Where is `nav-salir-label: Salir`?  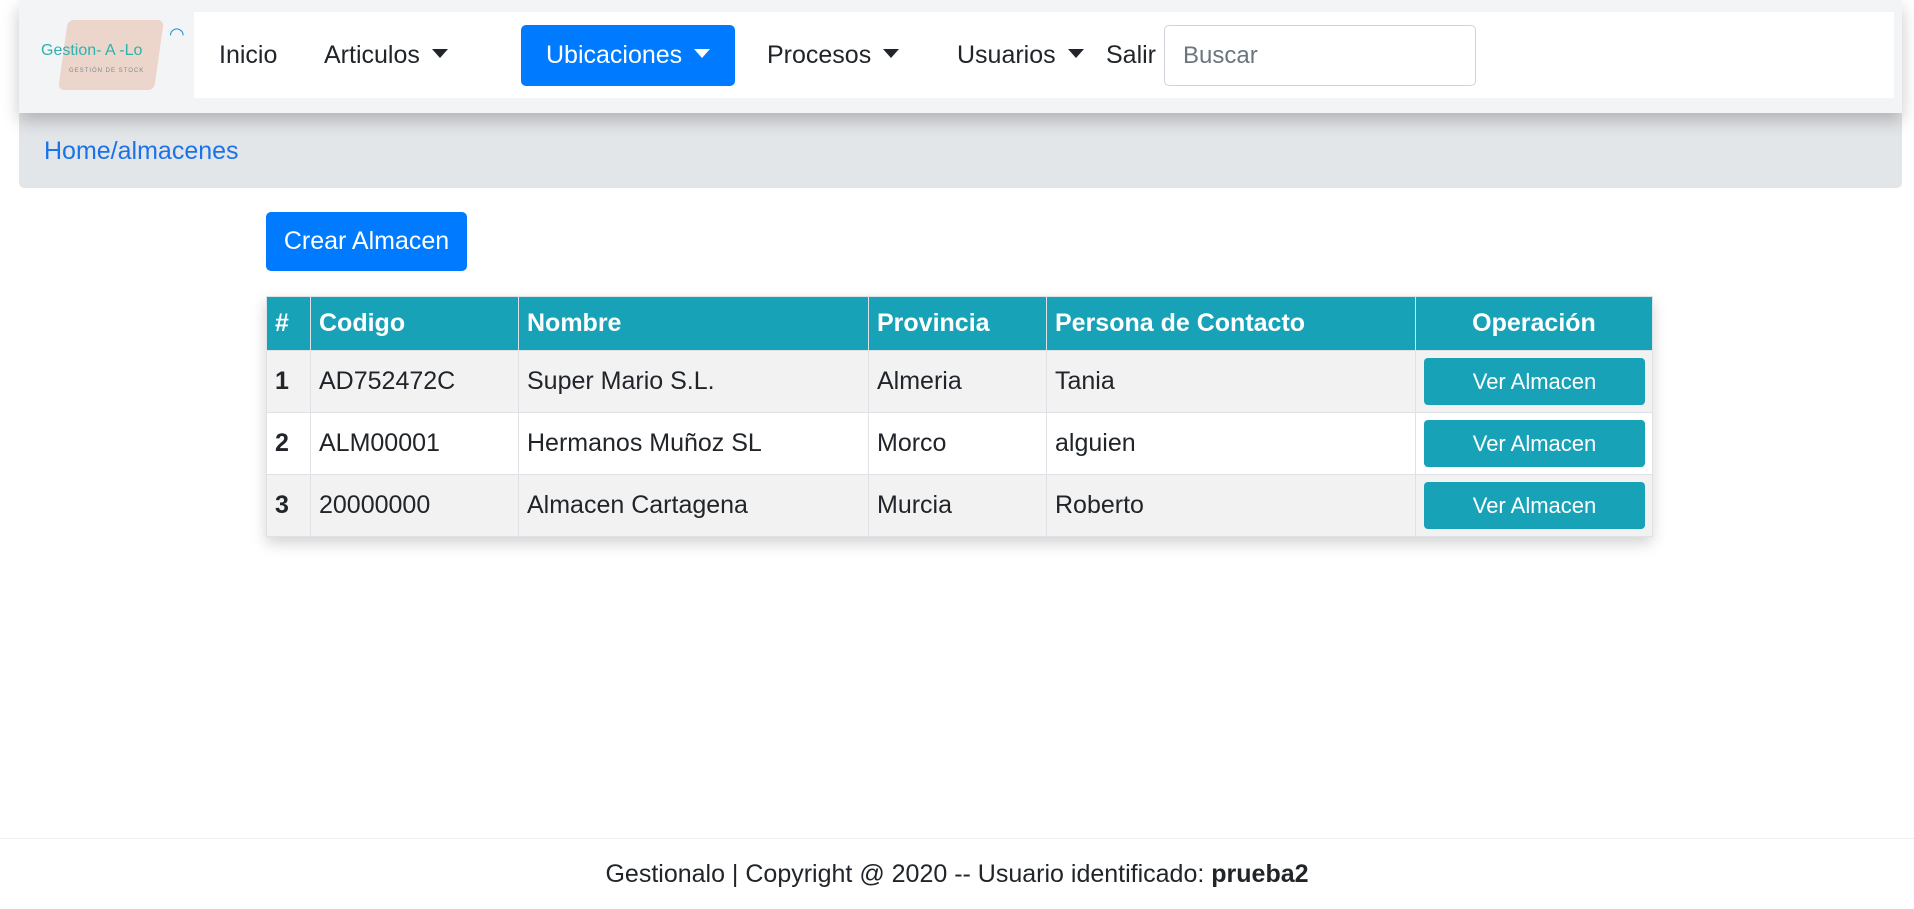
nav-salir-label: Salir is located at coordinates (1131, 55).